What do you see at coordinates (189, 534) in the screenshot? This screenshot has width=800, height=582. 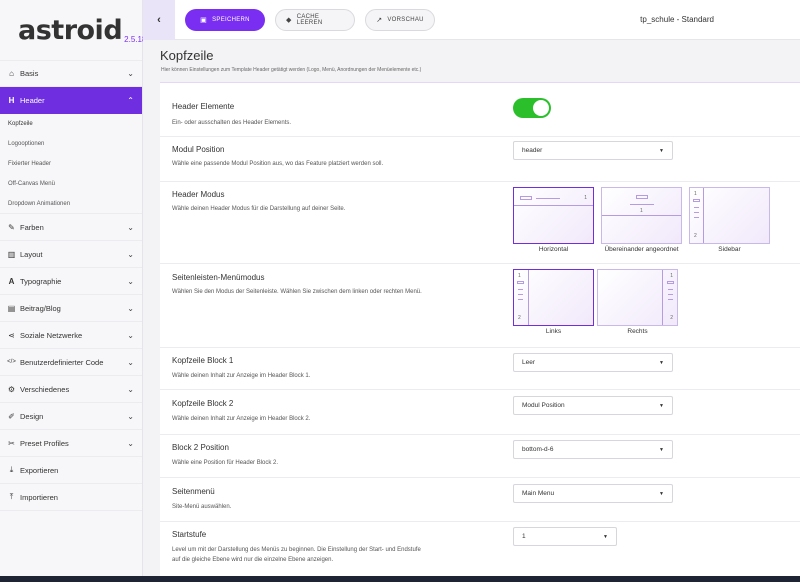 I see `field-label: Startstufe` at bounding box center [189, 534].